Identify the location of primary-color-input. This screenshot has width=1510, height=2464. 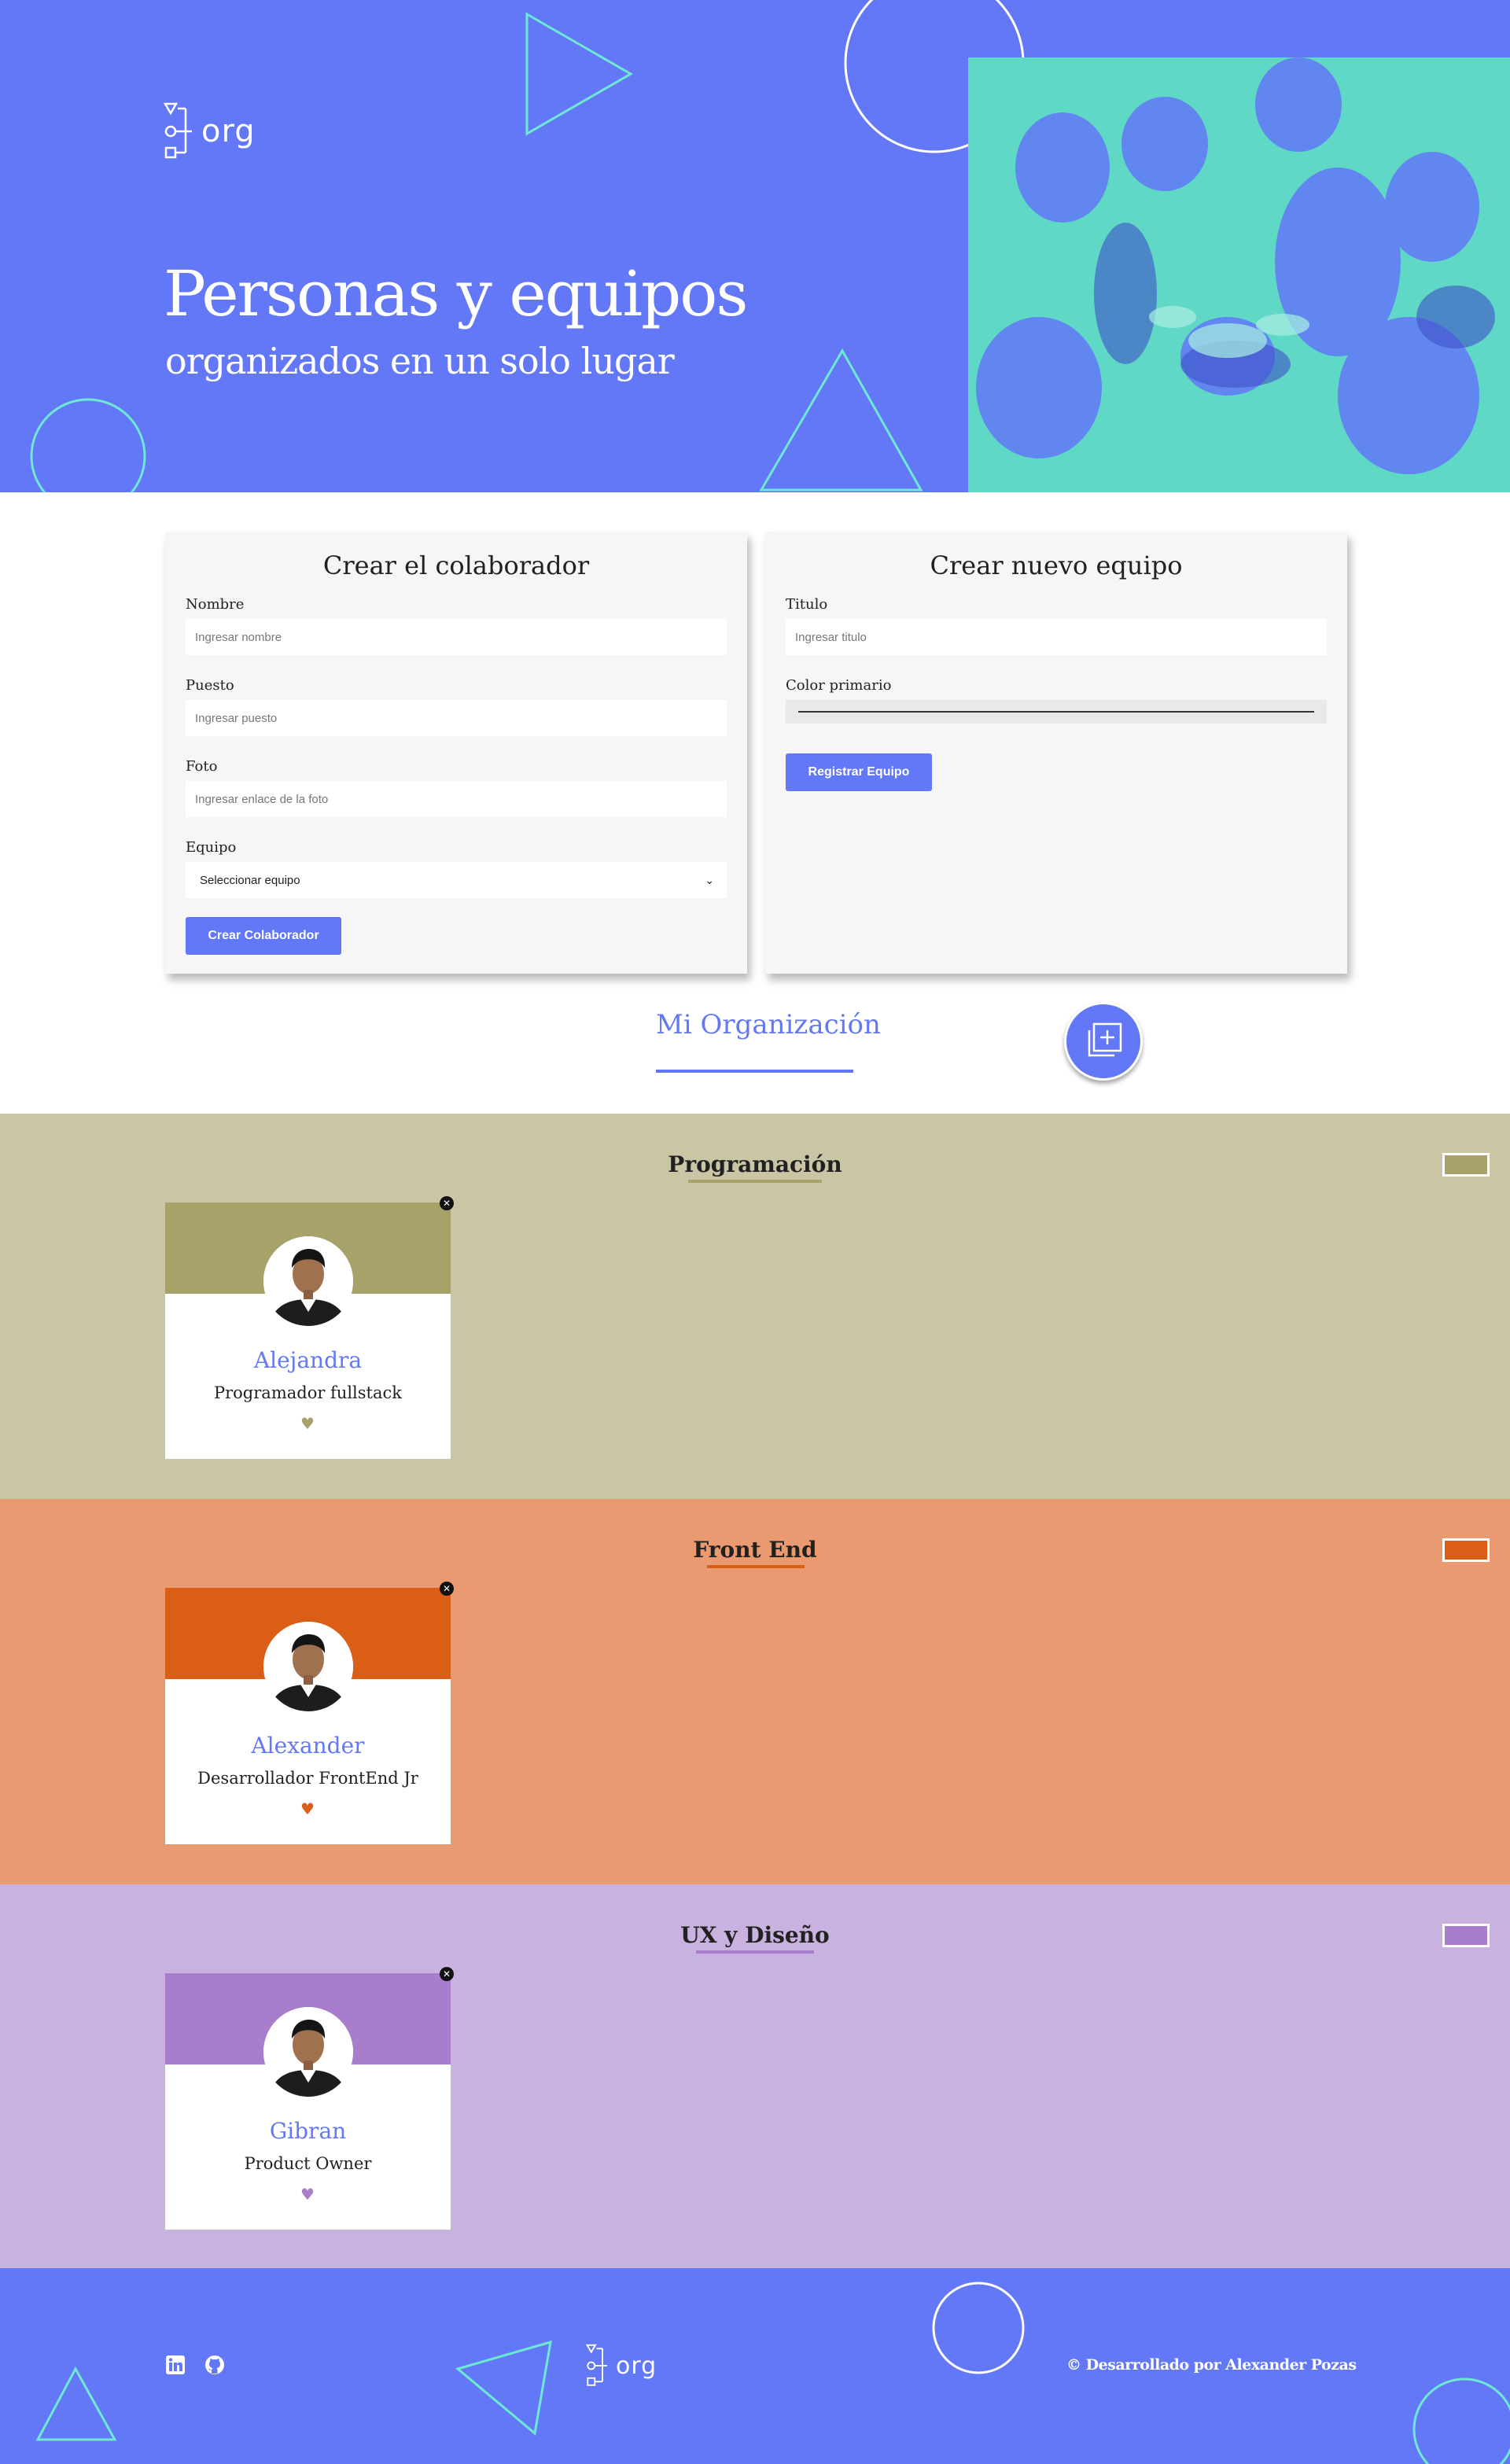
(1056, 712).